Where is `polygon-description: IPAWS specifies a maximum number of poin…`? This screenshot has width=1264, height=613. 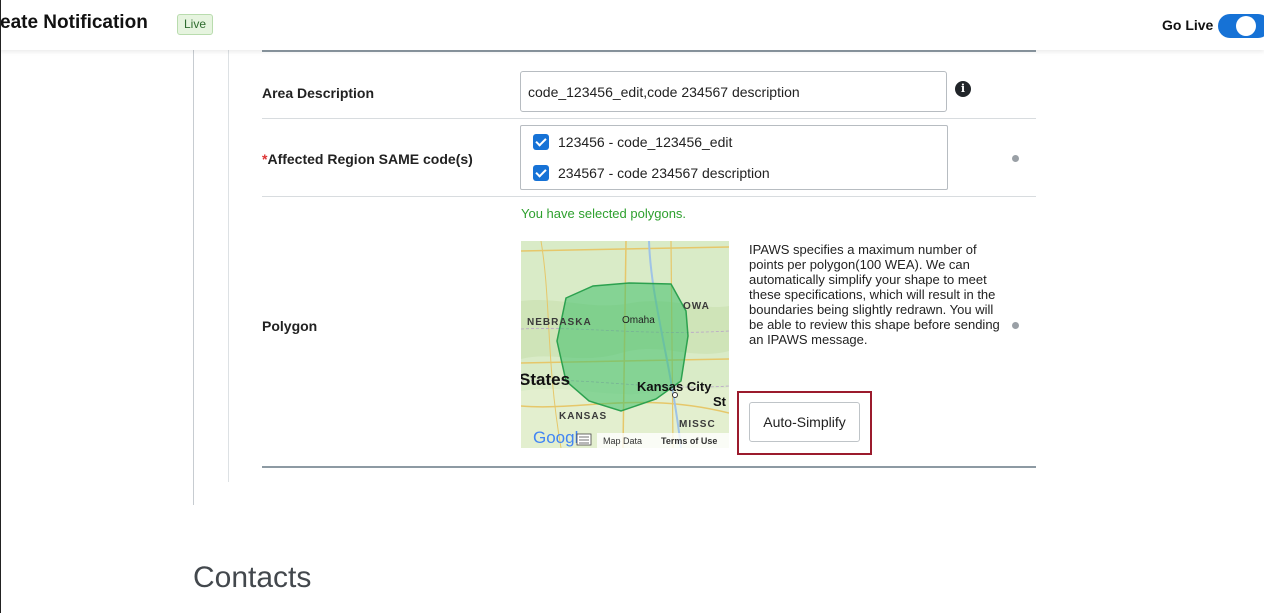 polygon-description: IPAWS specifies a maximum number of poin… is located at coordinates (874, 294).